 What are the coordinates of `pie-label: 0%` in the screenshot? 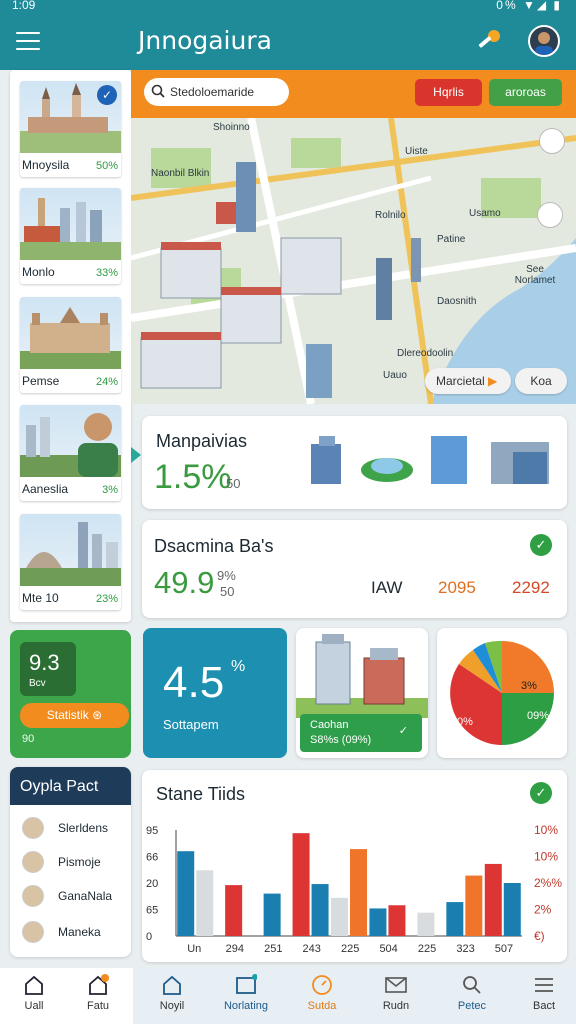 It's located at (465, 722).